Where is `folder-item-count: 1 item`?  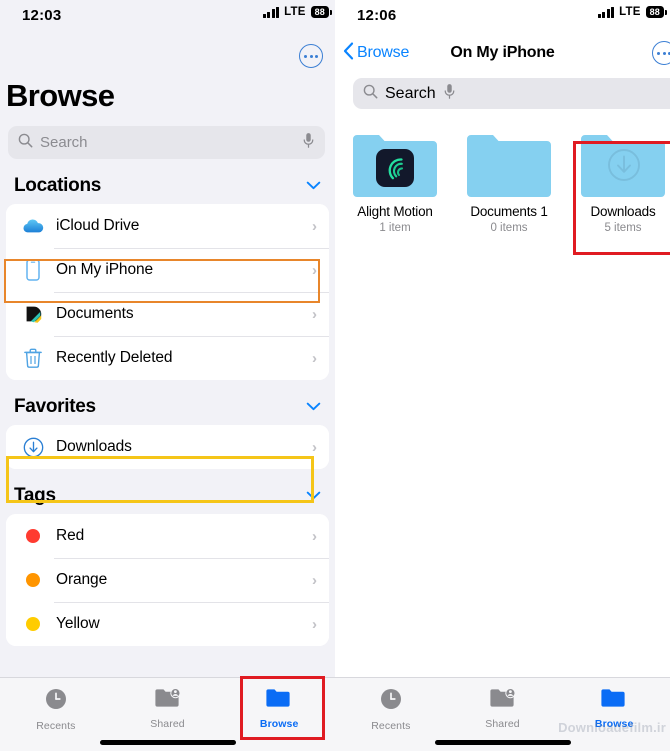
folder-item-count: 1 item is located at coordinates (395, 228).